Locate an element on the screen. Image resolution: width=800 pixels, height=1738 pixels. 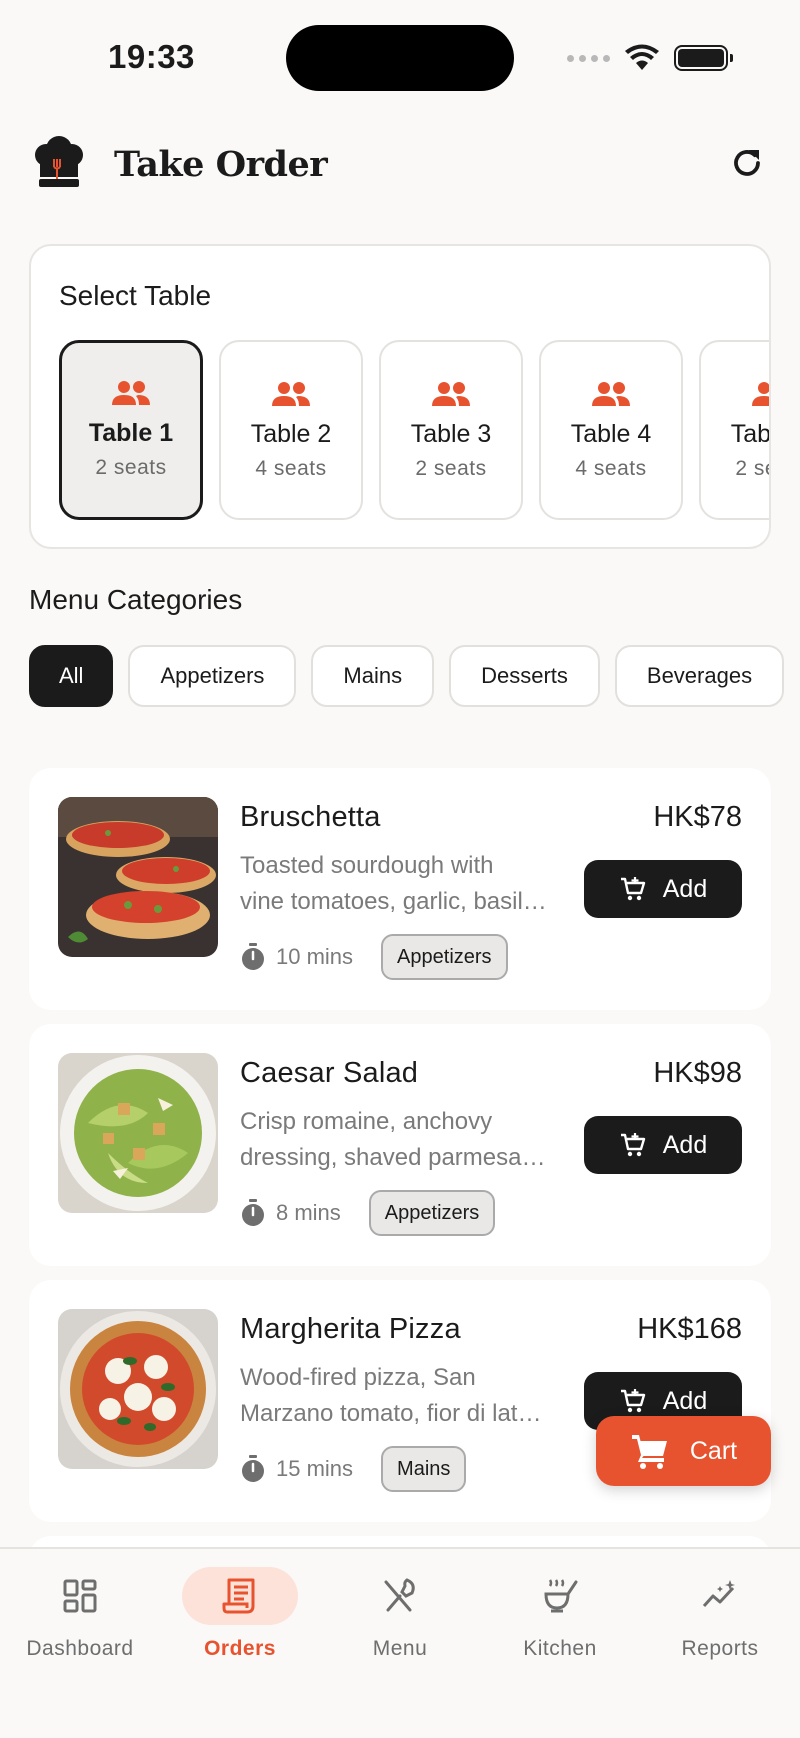
bottom-nav: Dashboard Orders Menu Kitchen Reports is located at coordinates (400, 1642).